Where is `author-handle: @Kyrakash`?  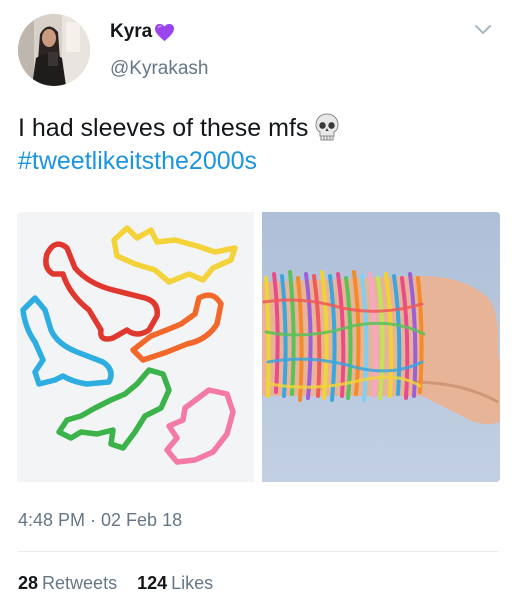
author-handle: @Kyrakash is located at coordinates (159, 69).